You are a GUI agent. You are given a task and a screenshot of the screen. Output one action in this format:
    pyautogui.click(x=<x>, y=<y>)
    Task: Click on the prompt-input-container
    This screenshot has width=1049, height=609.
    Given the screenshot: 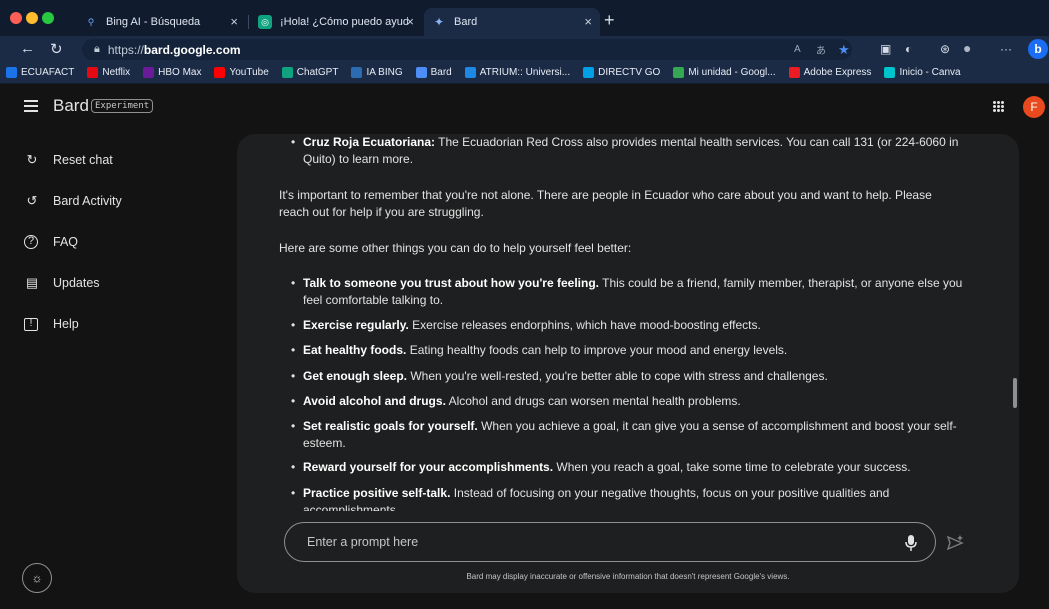 What is the action you would take?
    pyautogui.click(x=610, y=542)
    